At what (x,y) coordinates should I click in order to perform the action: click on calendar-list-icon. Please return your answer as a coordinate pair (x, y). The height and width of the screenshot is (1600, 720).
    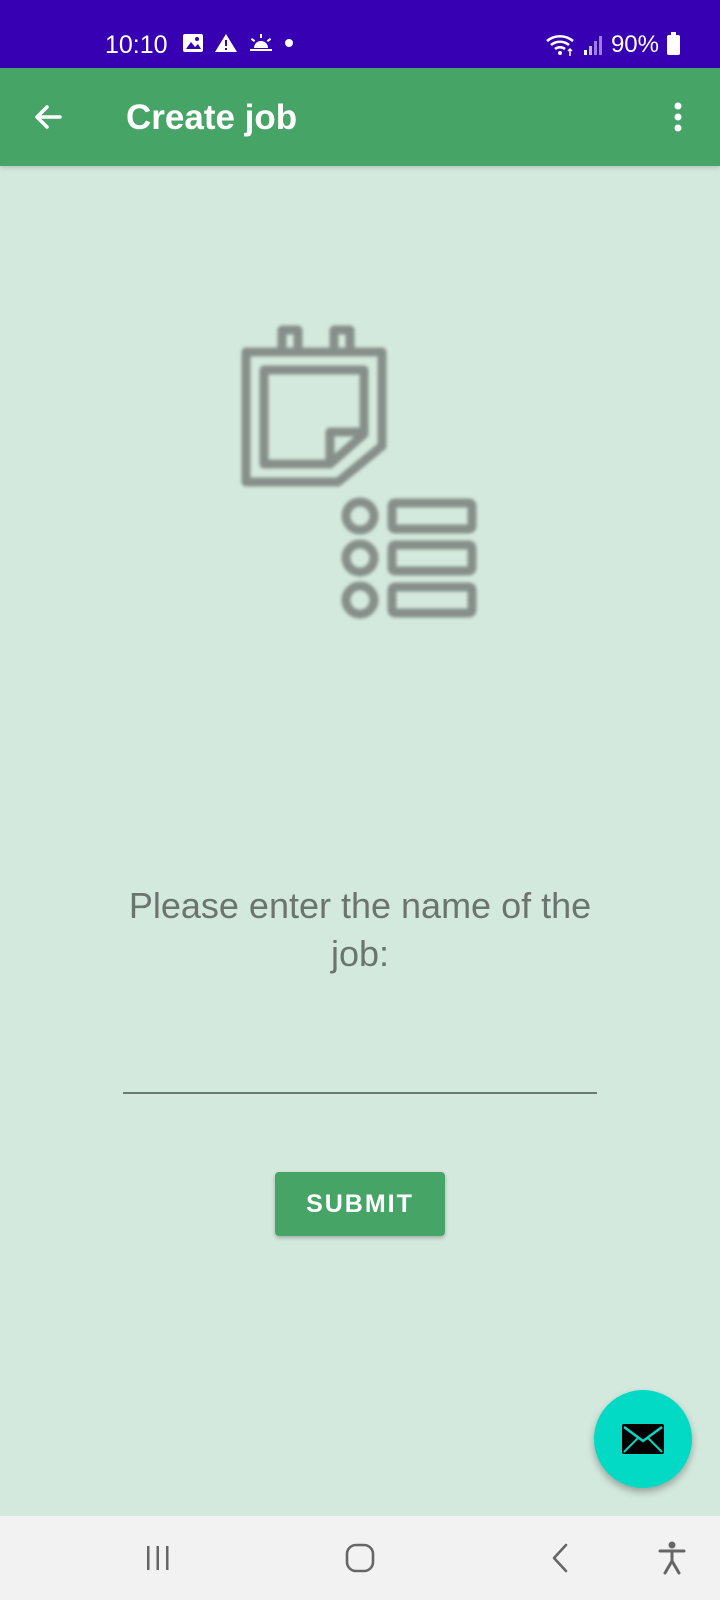
    Looking at the image, I should click on (359, 472).